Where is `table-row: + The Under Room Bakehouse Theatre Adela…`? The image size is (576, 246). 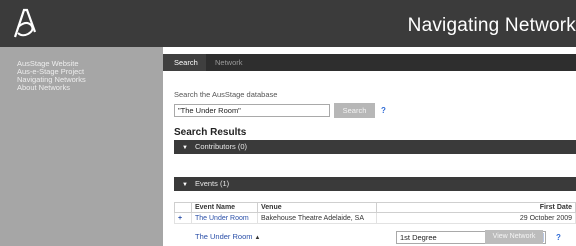
table-row: + The Under Room Bakehouse Theatre Adela… is located at coordinates (375, 218).